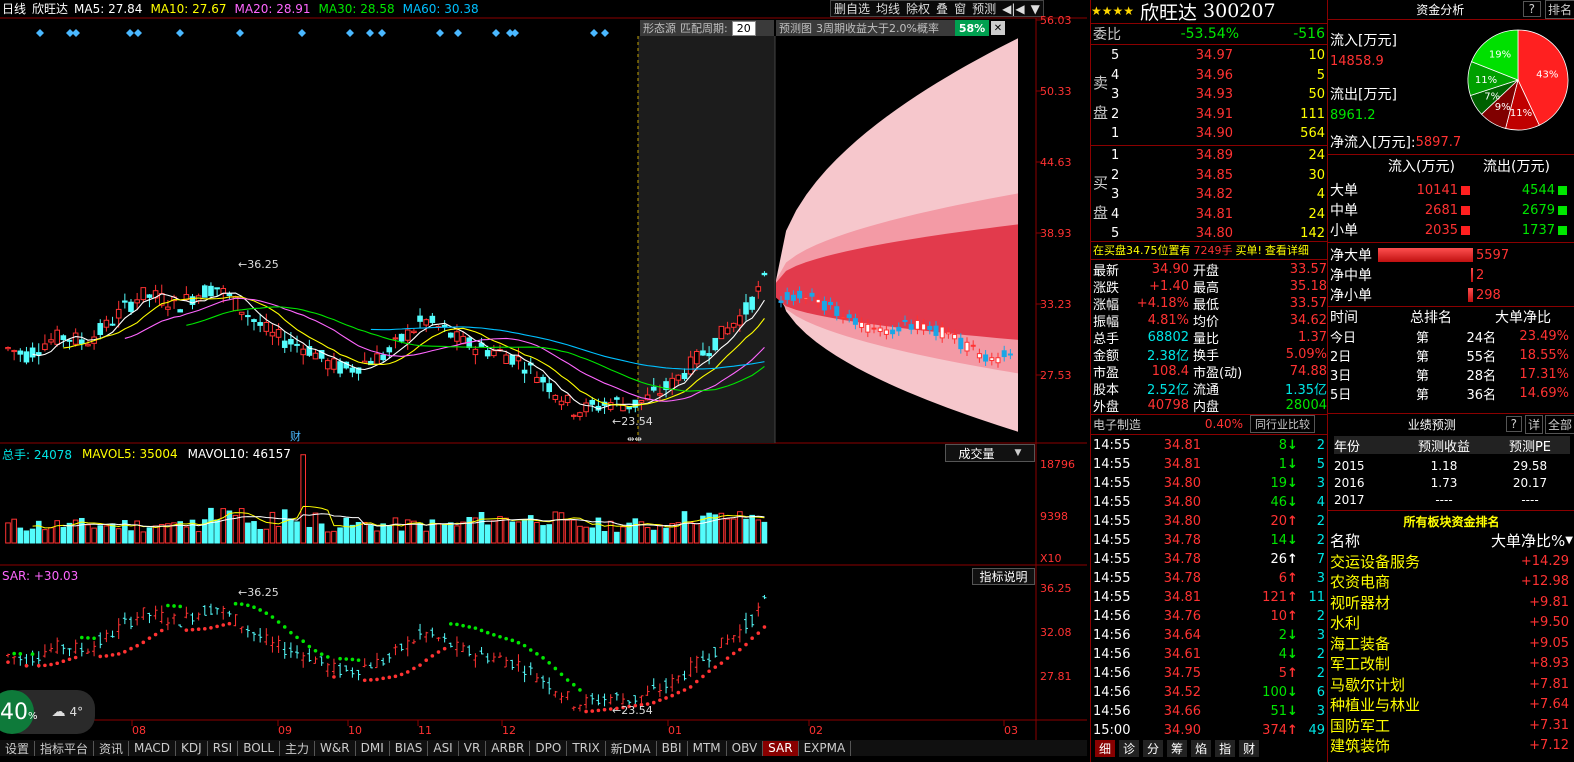  Describe the element at coordinates (1218, 195) in the screenshot. I see `bids-row: 3 34.82 4` at that location.